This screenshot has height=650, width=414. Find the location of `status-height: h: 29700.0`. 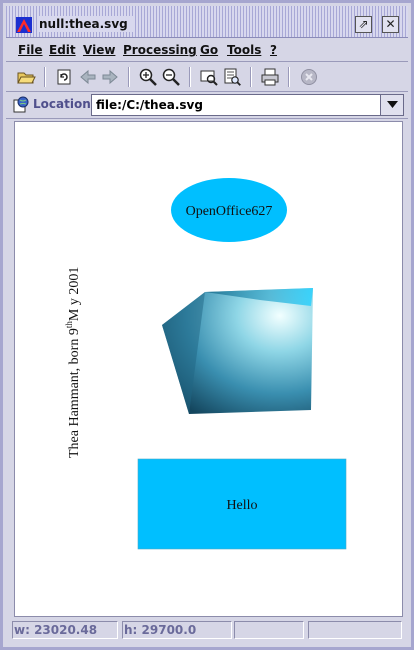

status-height: h: 29700.0 is located at coordinates (177, 630).